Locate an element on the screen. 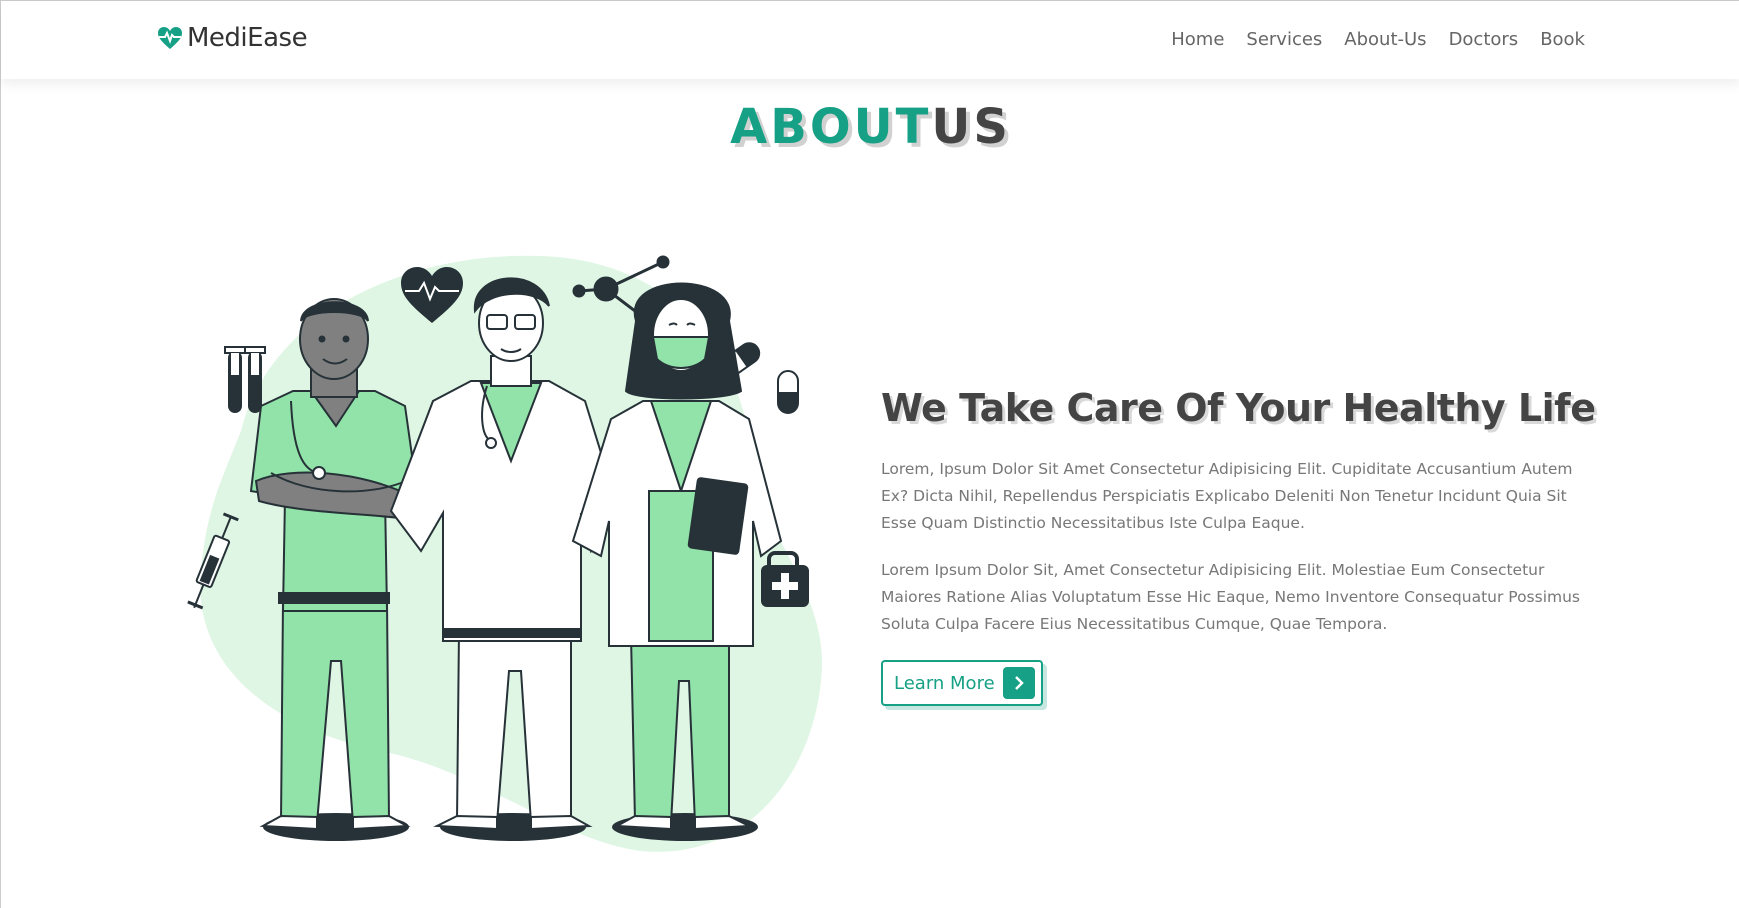  section-title-rest: US is located at coordinates (971, 127).